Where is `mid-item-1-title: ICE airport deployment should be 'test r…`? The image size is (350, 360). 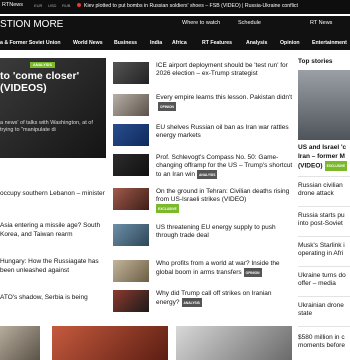 mid-item-1-title: ICE airport deployment should be 'test r… is located at coordinates (226, 70).